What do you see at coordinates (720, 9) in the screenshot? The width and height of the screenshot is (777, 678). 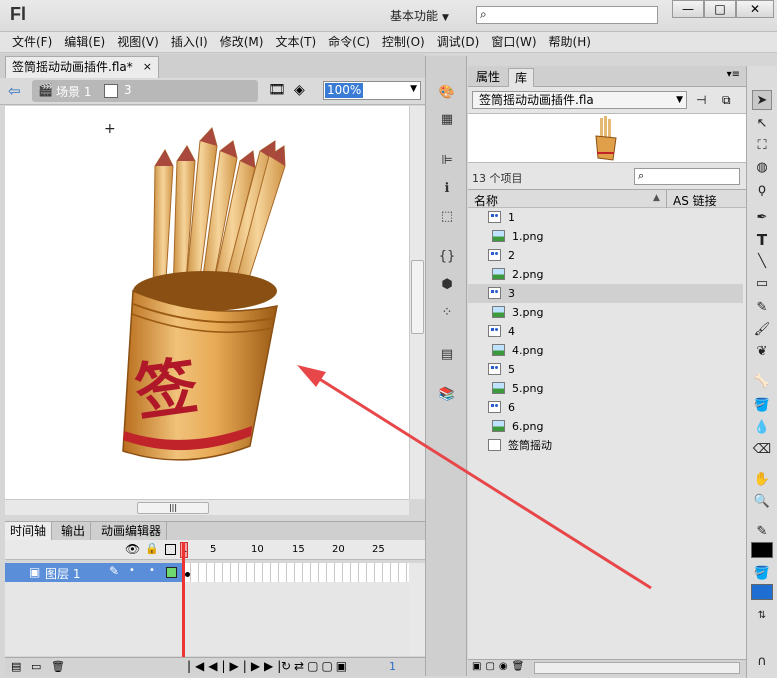 I see `maximize-button: □` at bounding box center [720, 9].